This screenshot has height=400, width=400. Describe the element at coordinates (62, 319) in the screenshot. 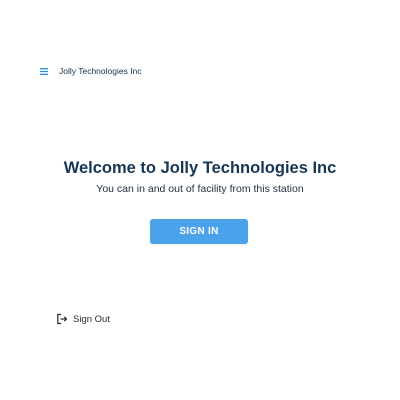

I see `sign-out-icon` at that location.